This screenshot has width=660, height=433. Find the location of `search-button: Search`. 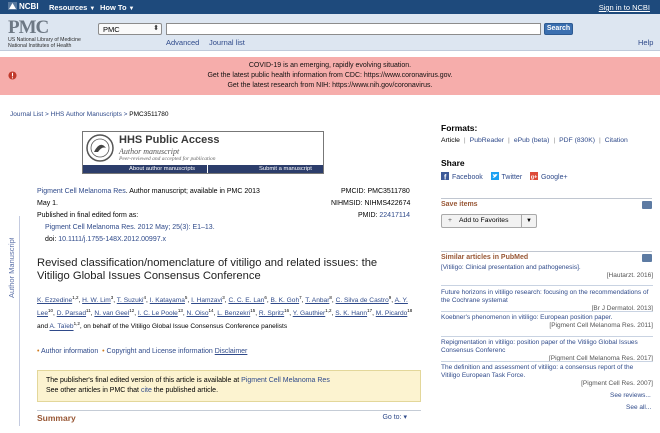

search-button: Search is located at coordinates (558, 29).